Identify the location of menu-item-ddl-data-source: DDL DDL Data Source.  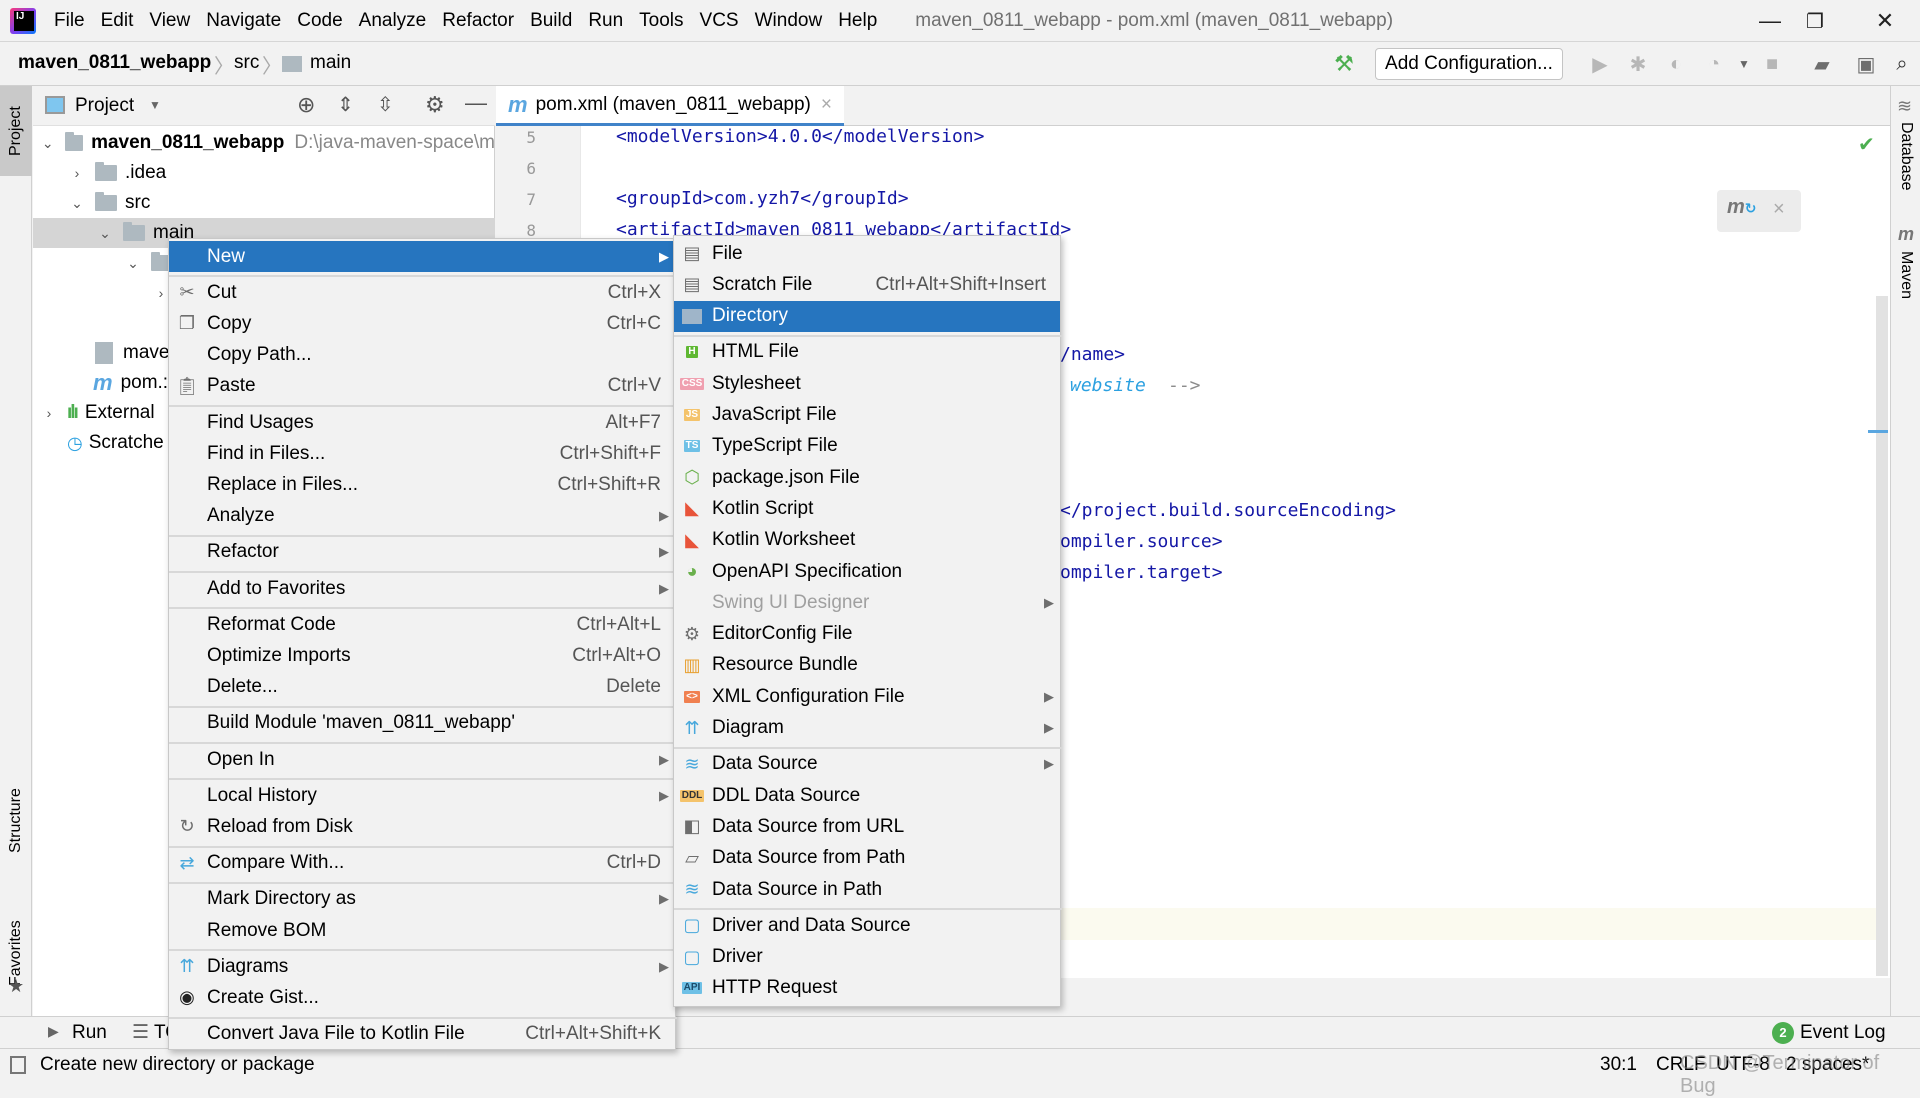
(867, 795).